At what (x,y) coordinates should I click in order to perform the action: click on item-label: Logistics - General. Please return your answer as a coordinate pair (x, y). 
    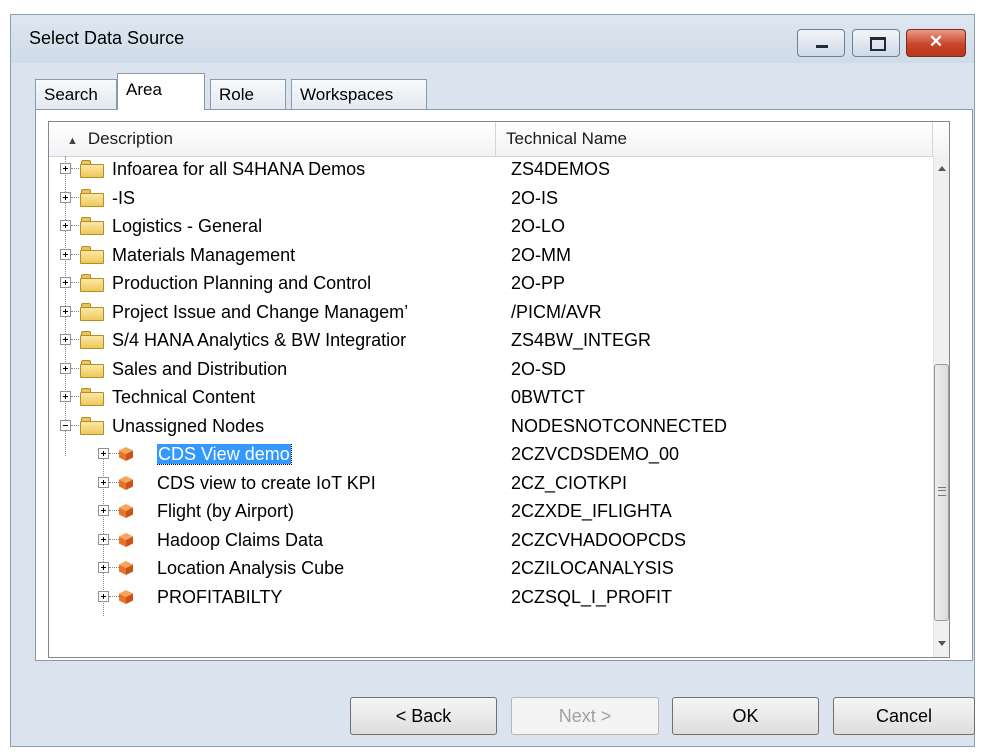
    Looking at the image, I should click on (187, 226).